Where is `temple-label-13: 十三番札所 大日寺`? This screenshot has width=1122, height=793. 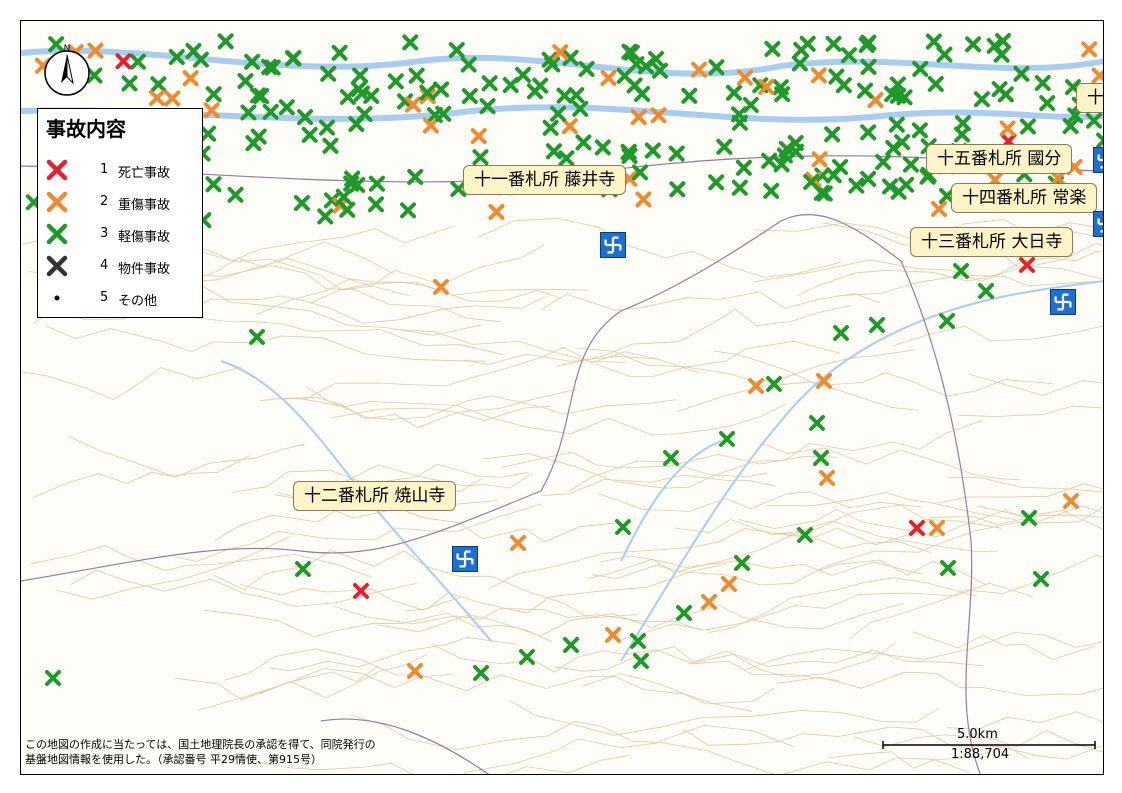 temple-label-13: 十三番札所 大日寺 is located at coordinates (992, 242).